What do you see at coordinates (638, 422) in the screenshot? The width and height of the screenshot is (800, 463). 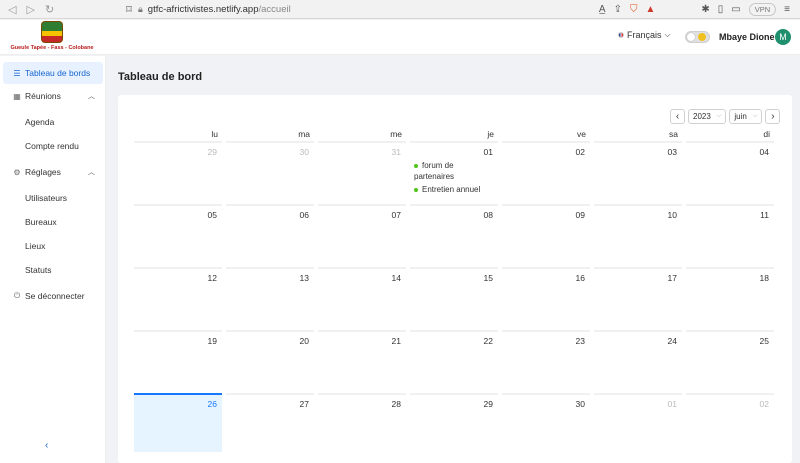 I see `calendar-day-cell: 01` at bounding box center [638, 422].